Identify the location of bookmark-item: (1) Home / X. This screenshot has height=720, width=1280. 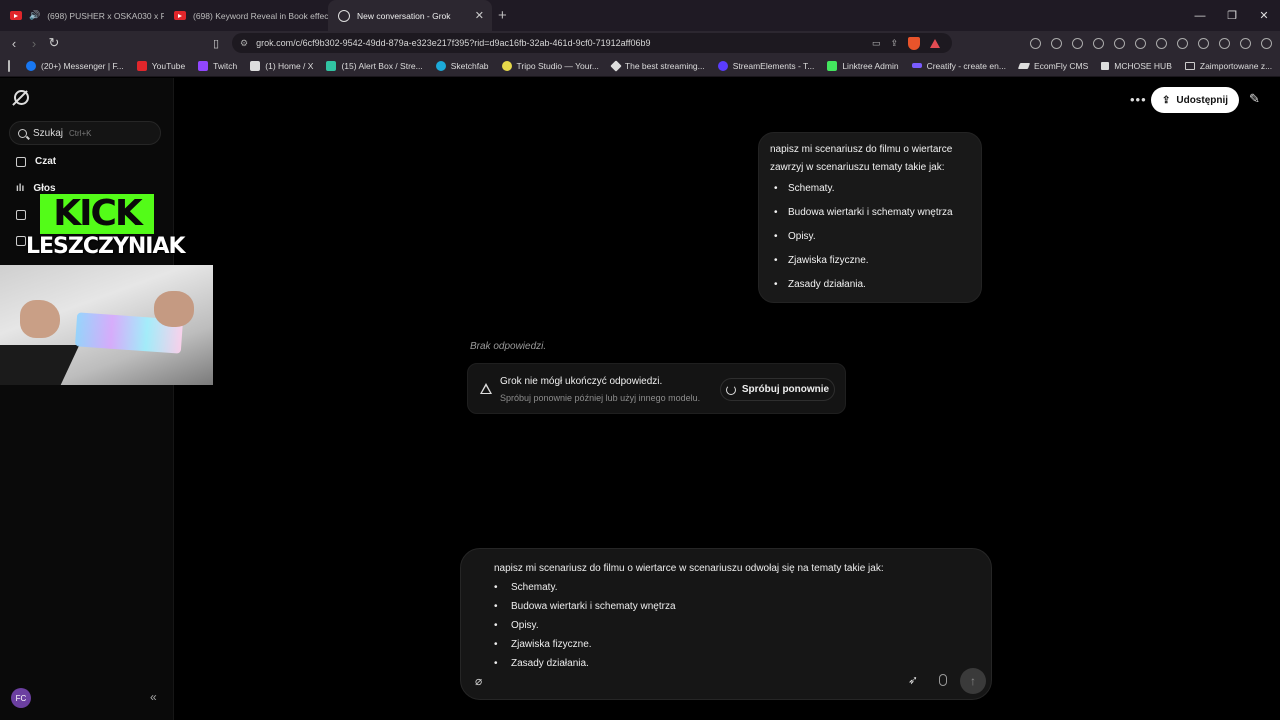
(281, 65).